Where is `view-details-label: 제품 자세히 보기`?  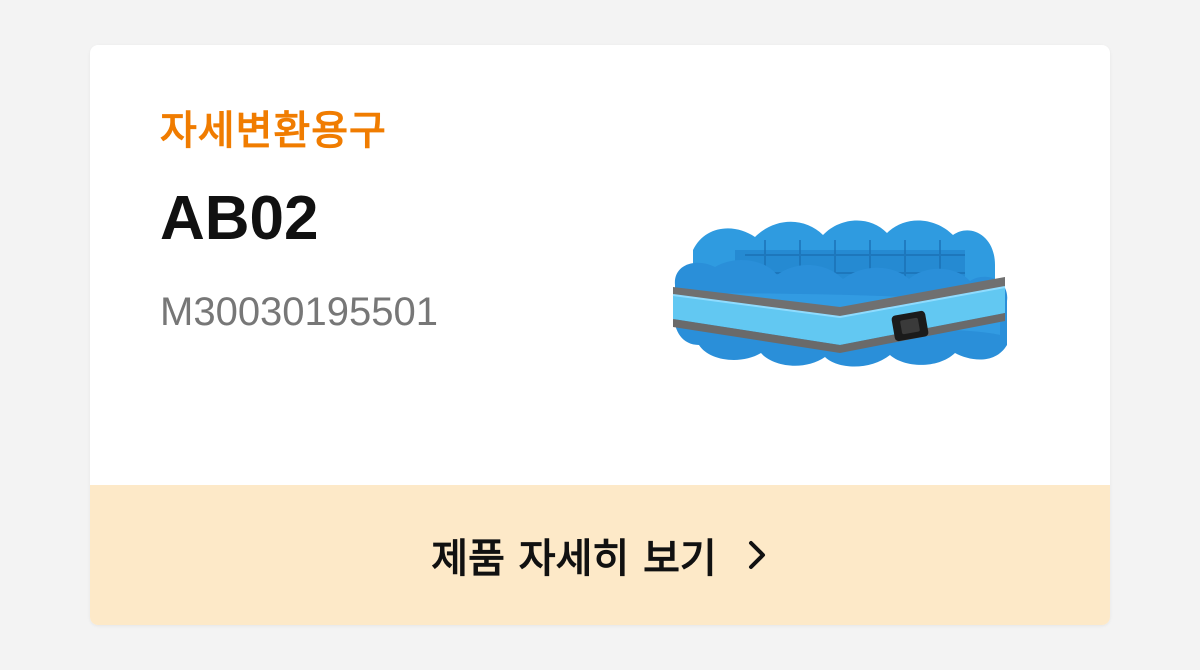
view-details-label: 제품 자세히 보기 is located at coordinates (574, 559).